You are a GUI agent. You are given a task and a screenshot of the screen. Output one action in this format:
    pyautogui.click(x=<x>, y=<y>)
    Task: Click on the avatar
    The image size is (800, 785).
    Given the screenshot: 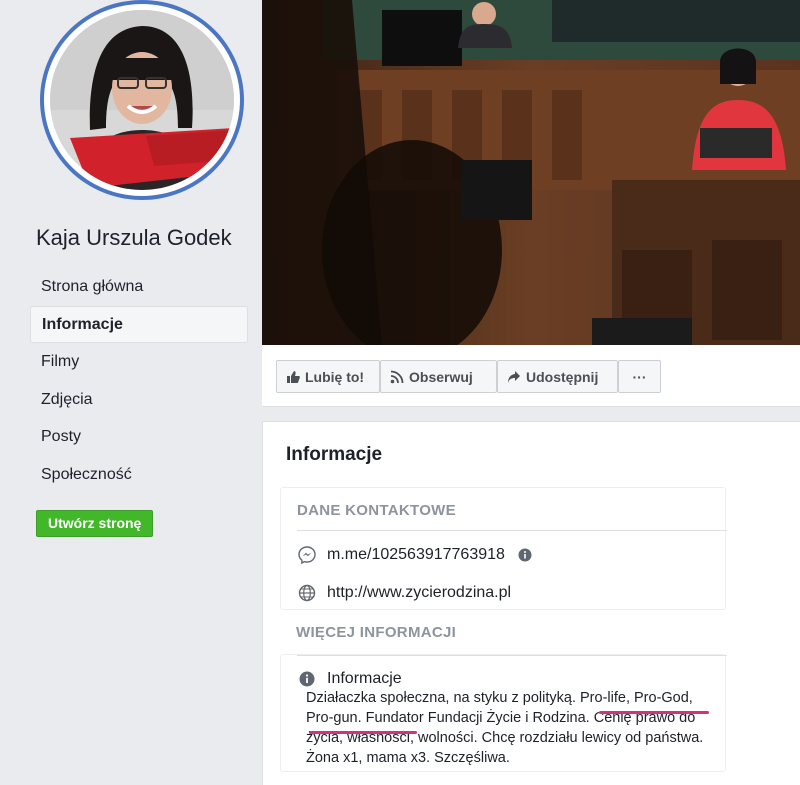 What is the action you would take?
    pyautogui.click(x=142, y=100)
    